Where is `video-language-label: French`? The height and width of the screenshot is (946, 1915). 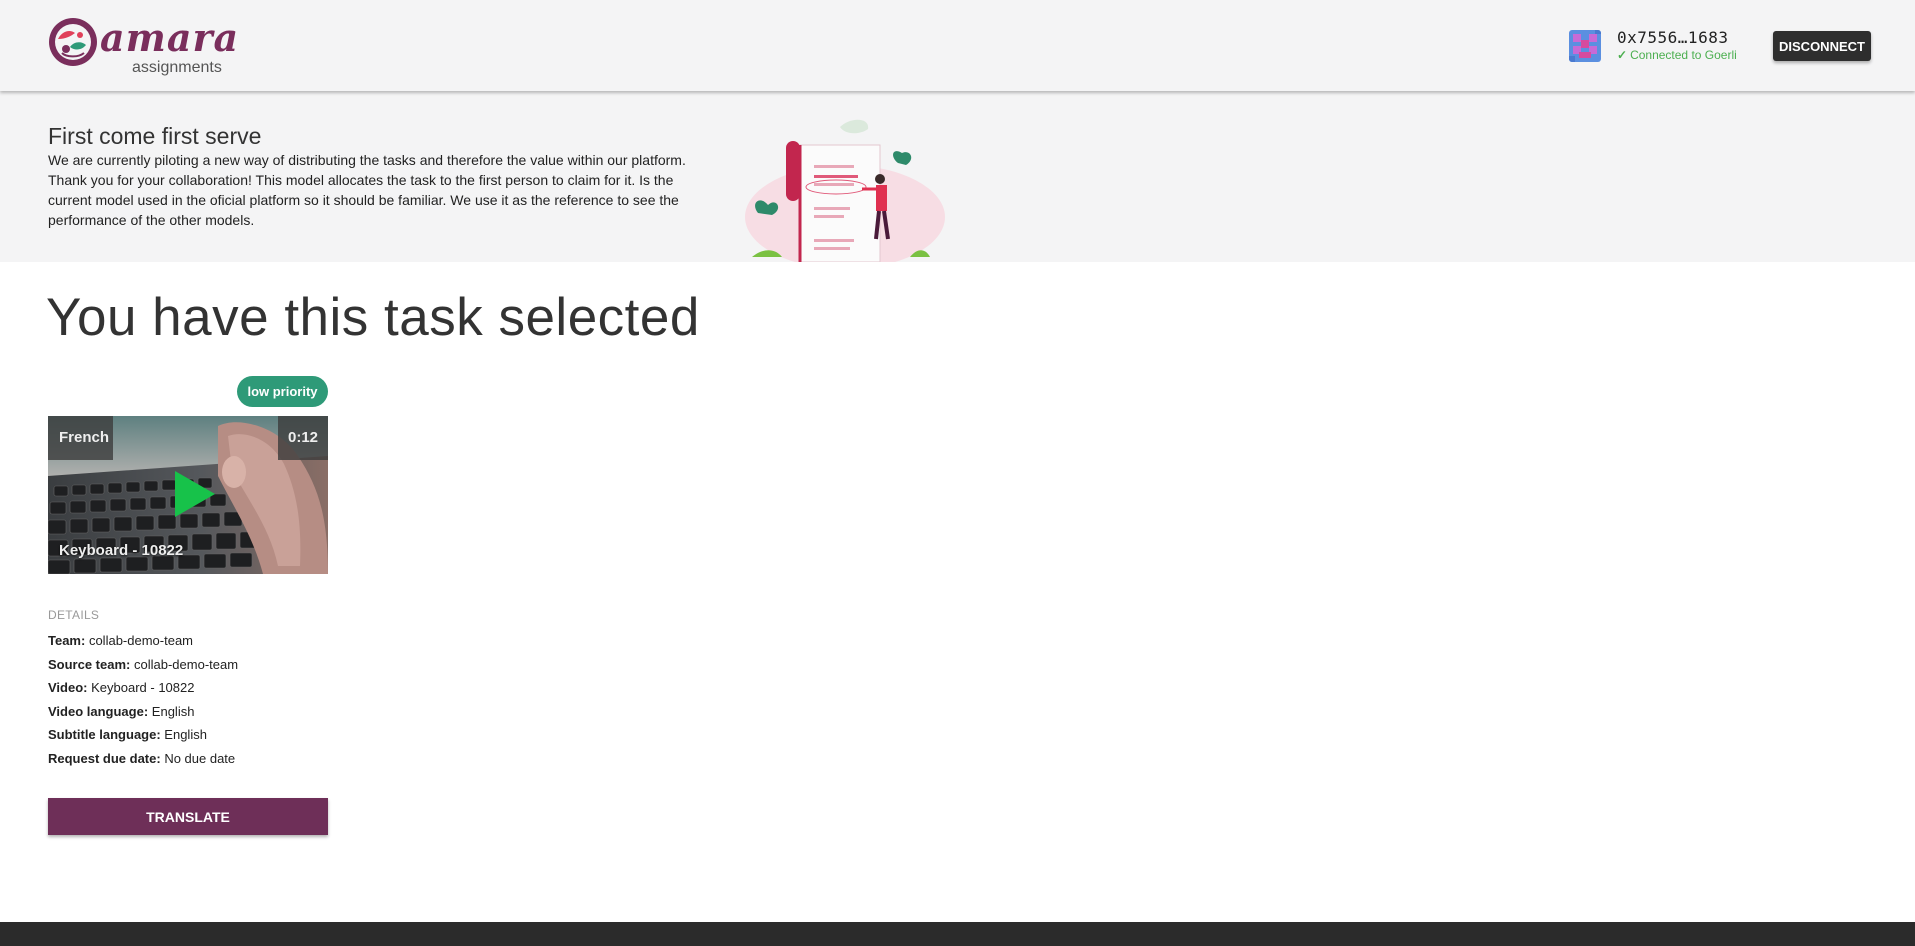 video-language-label: French is located at coordinates (80, 438).